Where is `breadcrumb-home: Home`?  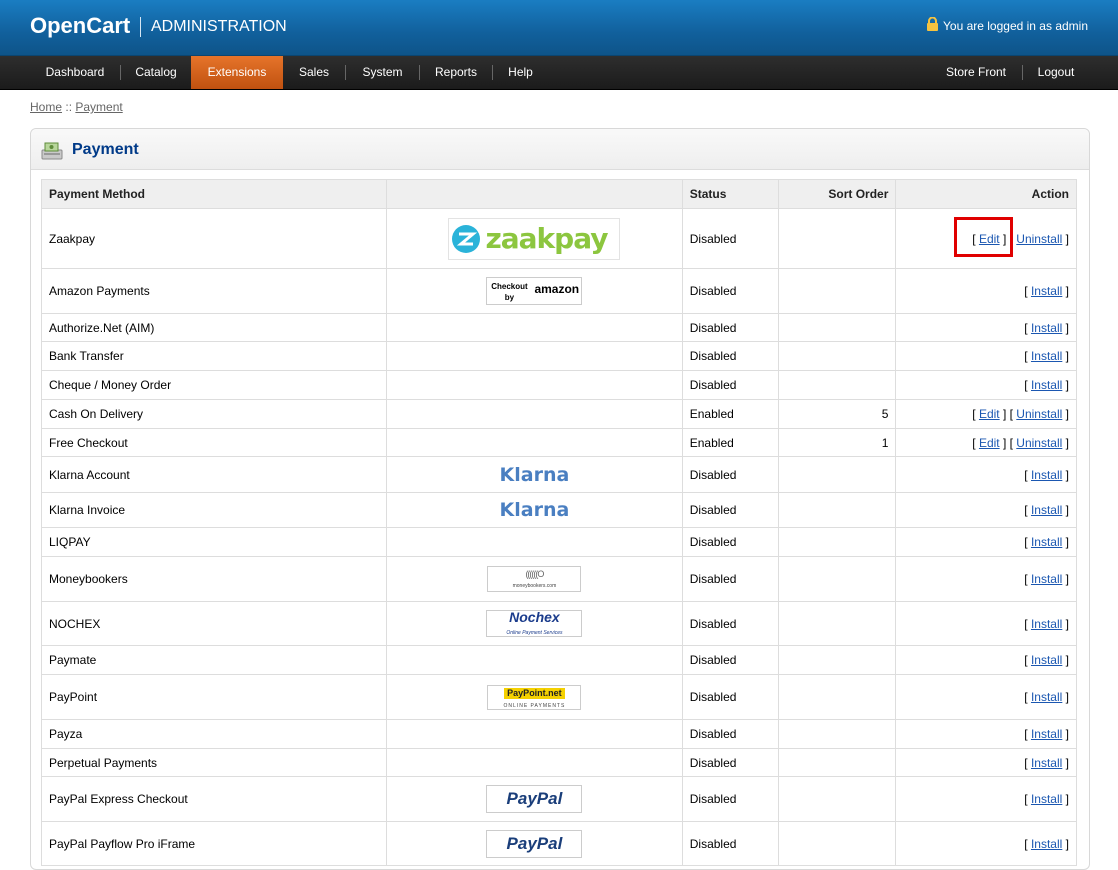 breadcrumb-home: Home is located at coordinates (46, 107).